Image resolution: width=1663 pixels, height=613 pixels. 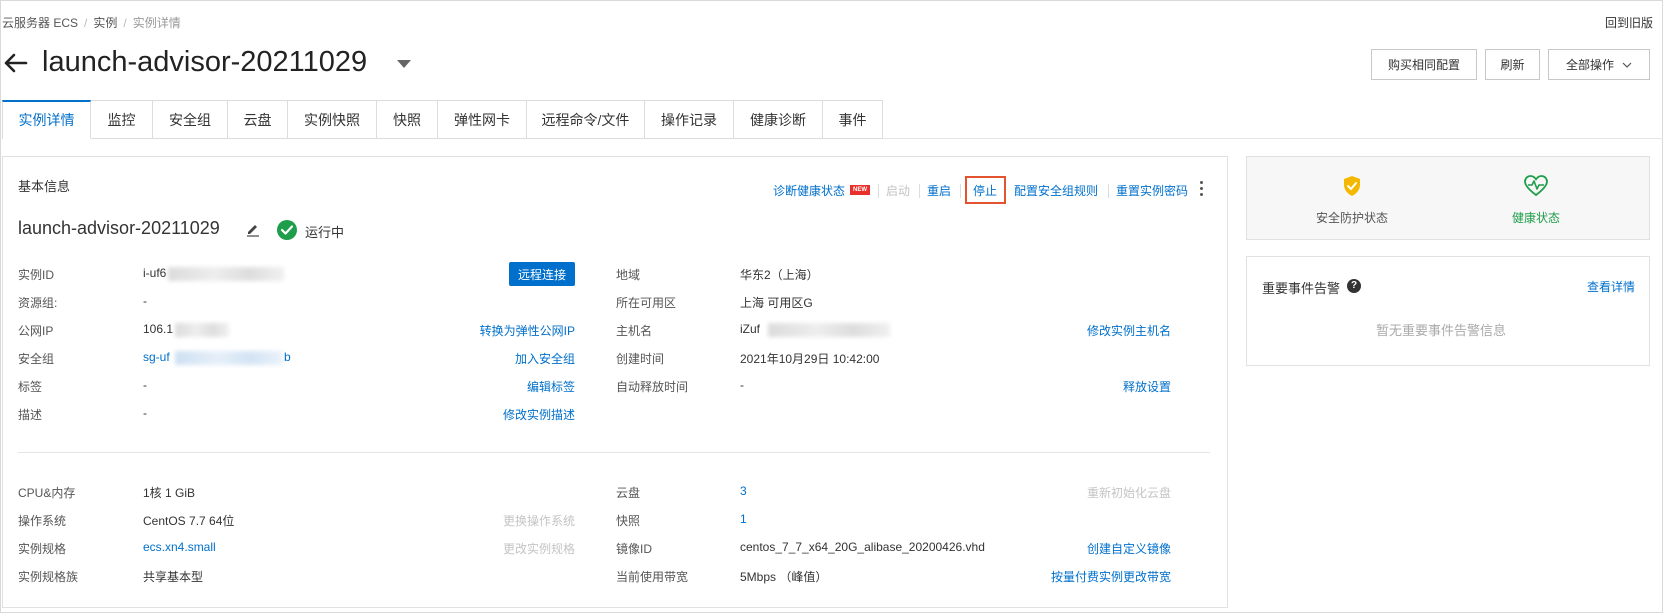 What do you see at coordinates (407, 119) in the screenshot?
I see `tab-snapshot: 快照` at bounding box center [407, 119].